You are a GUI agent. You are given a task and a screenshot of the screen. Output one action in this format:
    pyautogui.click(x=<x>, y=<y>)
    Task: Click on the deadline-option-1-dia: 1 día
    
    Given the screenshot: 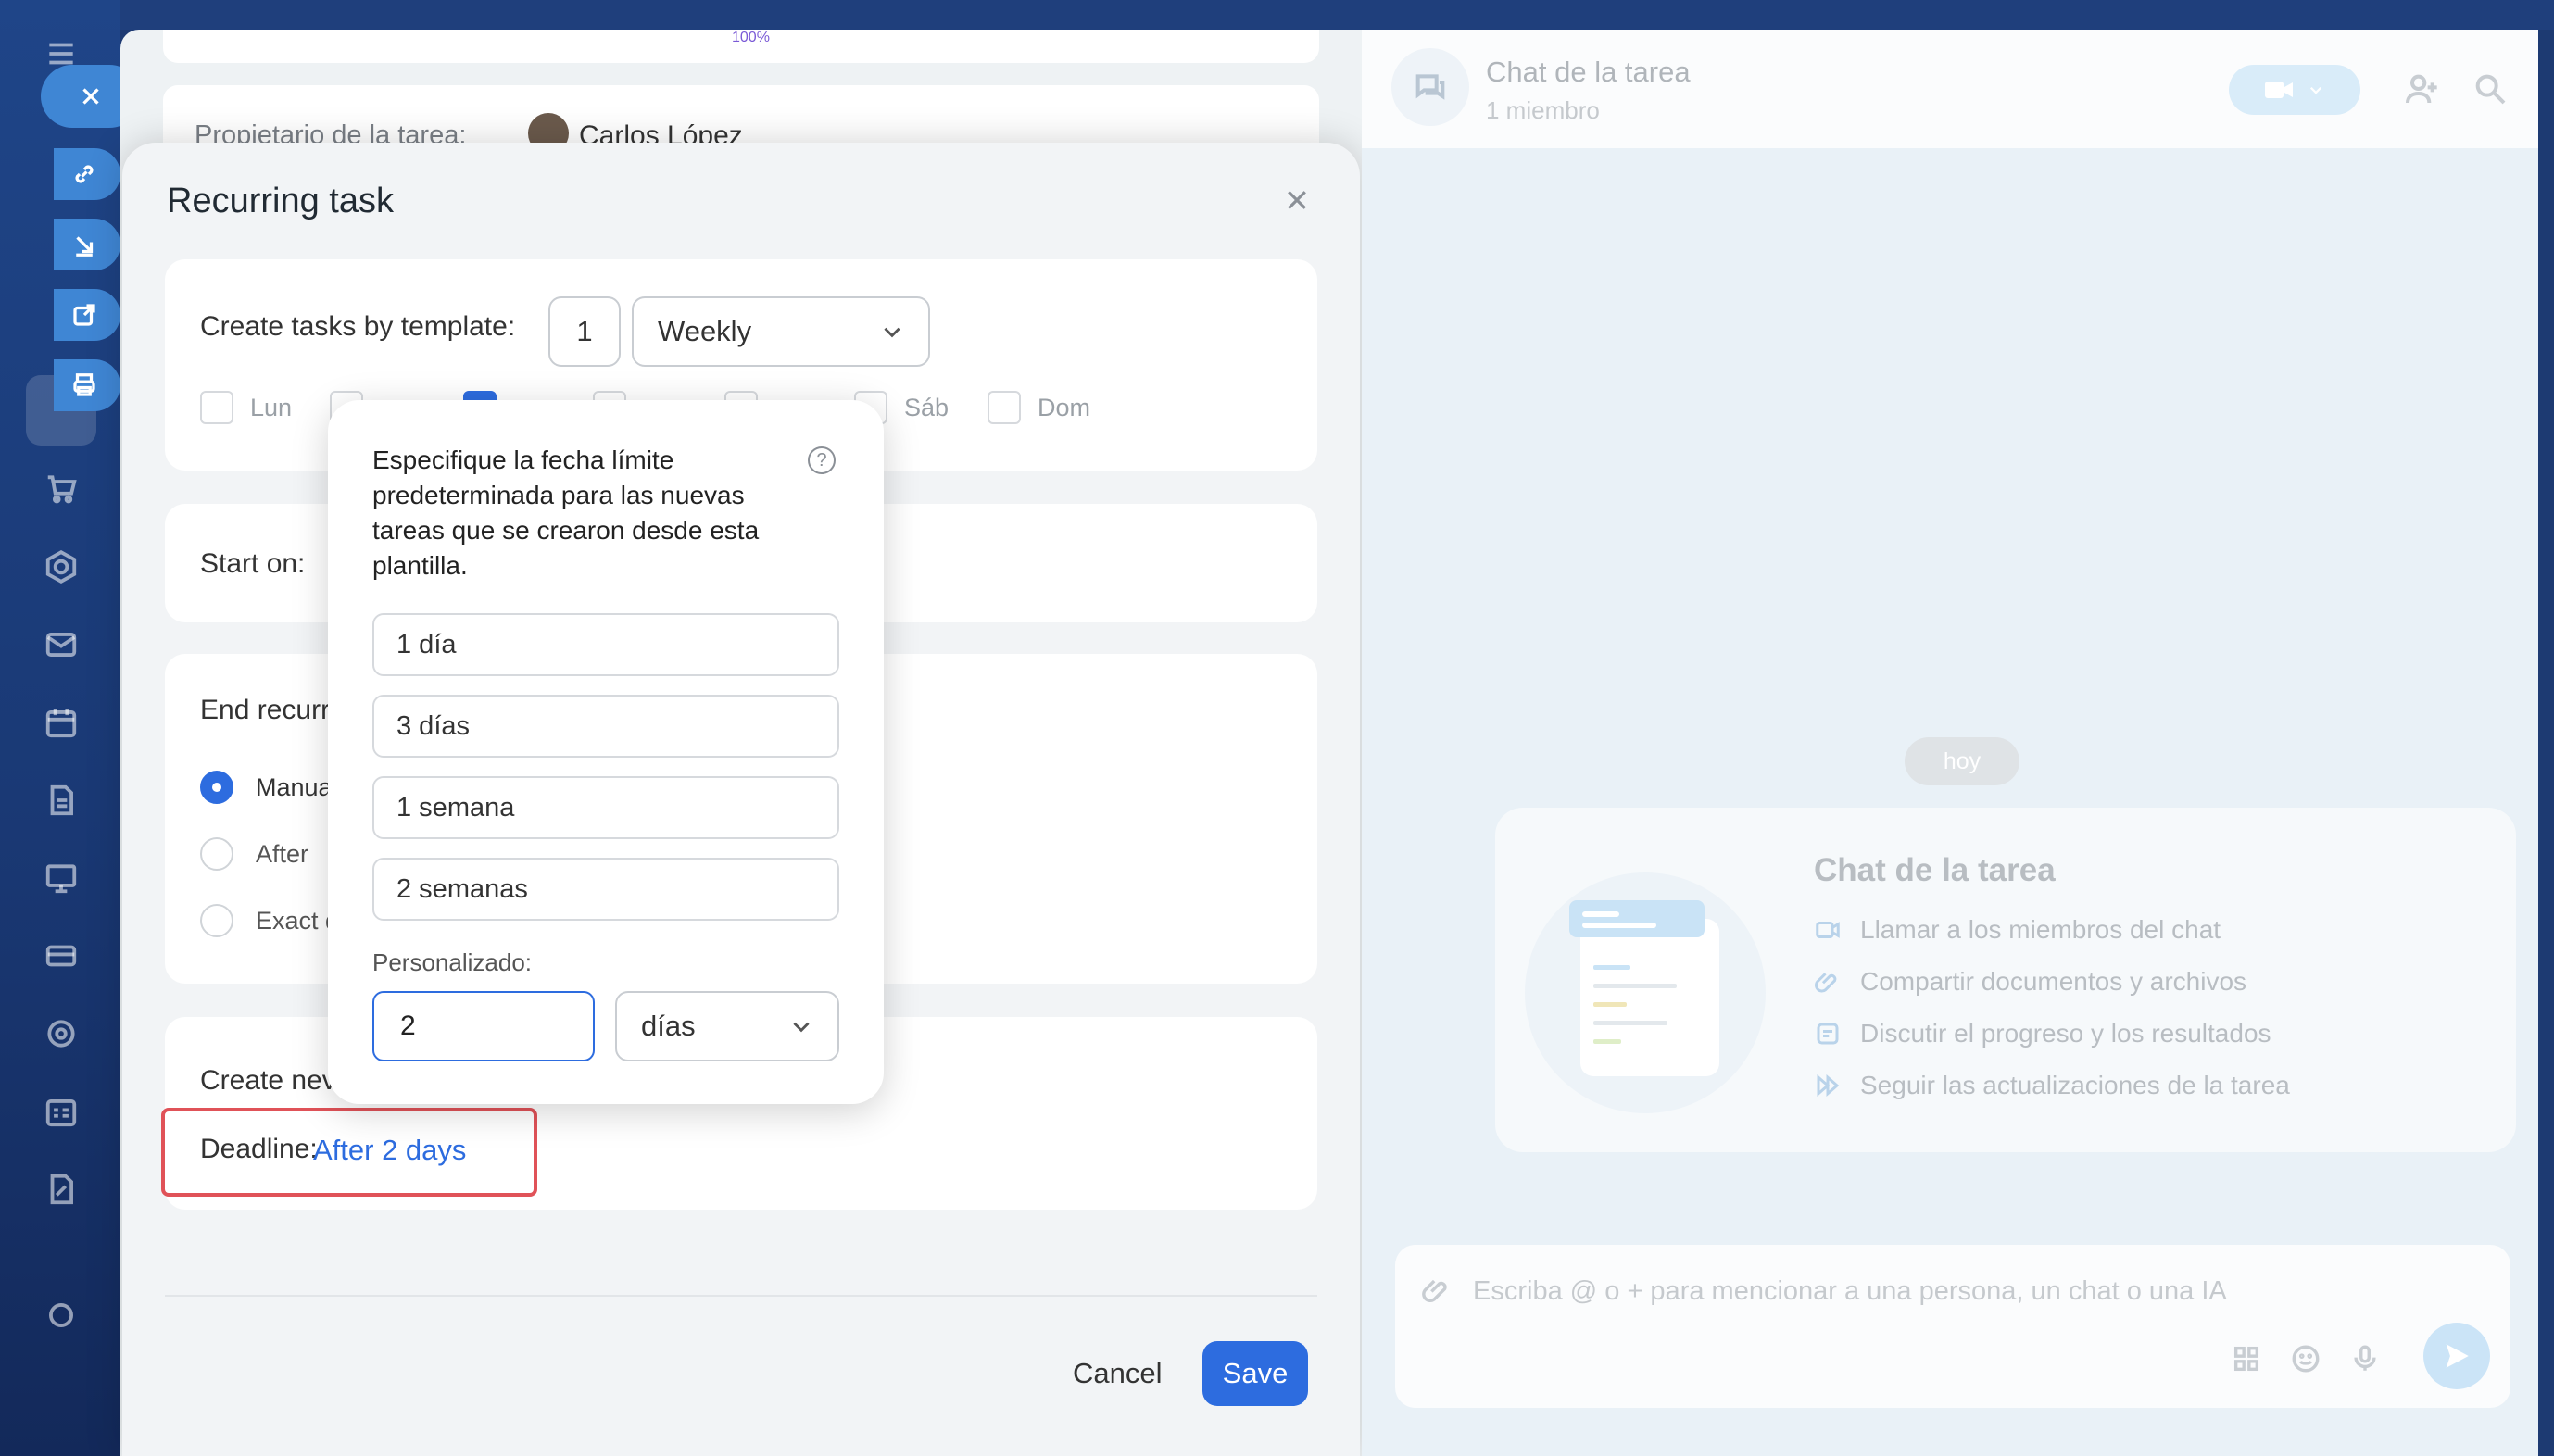 What is the action you would take?
    pyautogui.click(x=605, y=644)
    